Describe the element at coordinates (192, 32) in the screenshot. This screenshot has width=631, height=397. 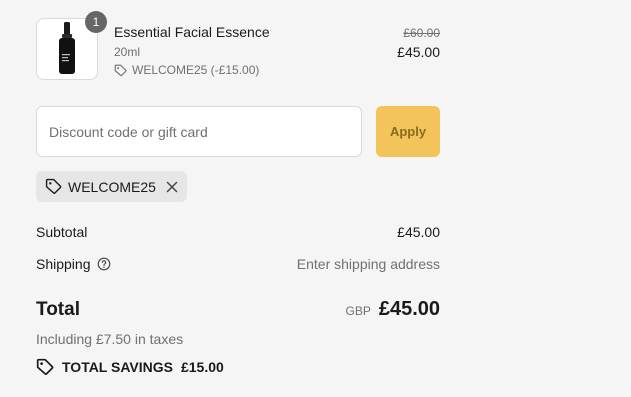
I see `product-name: Essential Facial Essence` at that location.